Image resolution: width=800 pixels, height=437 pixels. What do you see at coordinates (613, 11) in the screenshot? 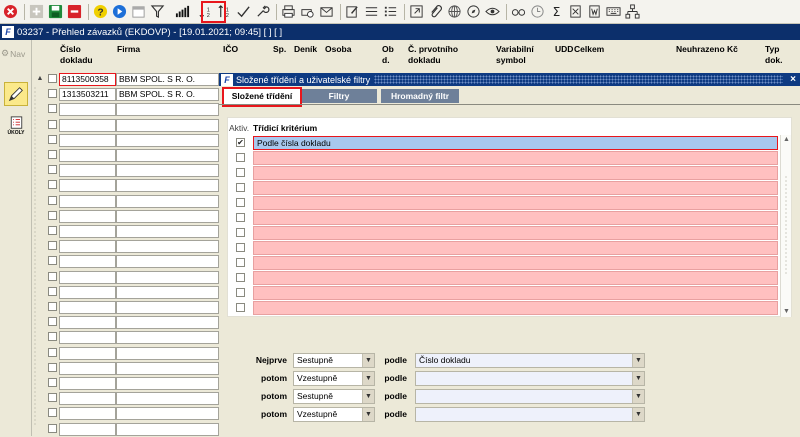
I see `keyboard-icon` at bounding box center [613, 11].